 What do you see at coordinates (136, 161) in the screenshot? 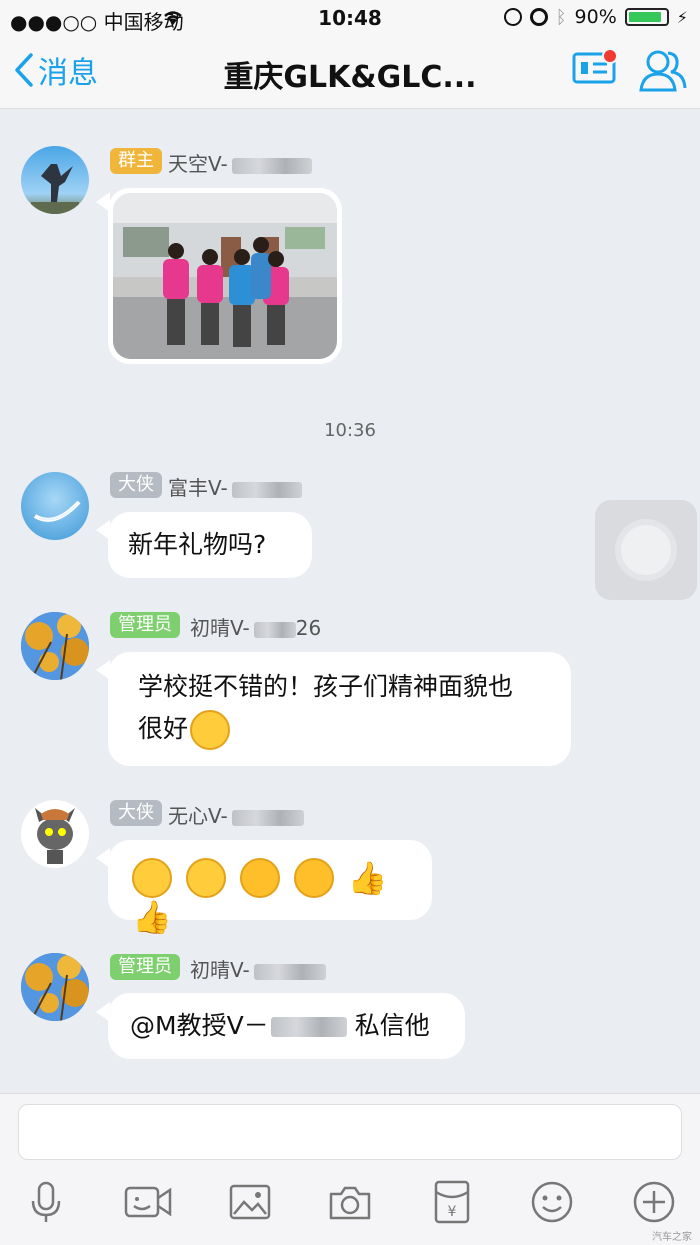
I see `role-badge: 群主` at bounding box center [136, 161].